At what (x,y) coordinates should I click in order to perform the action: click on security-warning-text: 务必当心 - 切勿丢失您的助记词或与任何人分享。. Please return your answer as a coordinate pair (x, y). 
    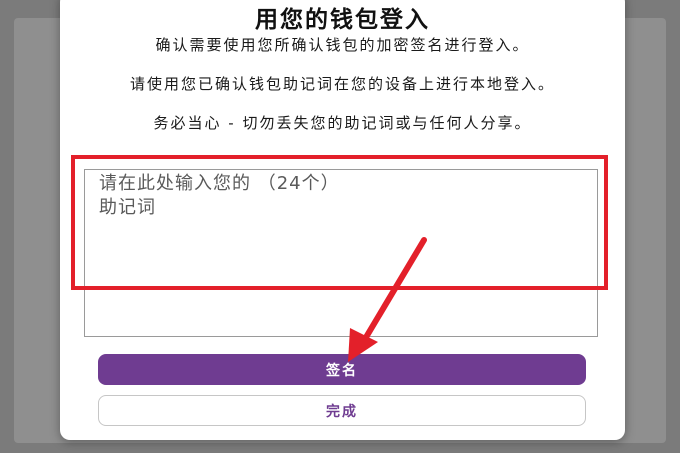
    Looking at the image, I should click on (342, 123).